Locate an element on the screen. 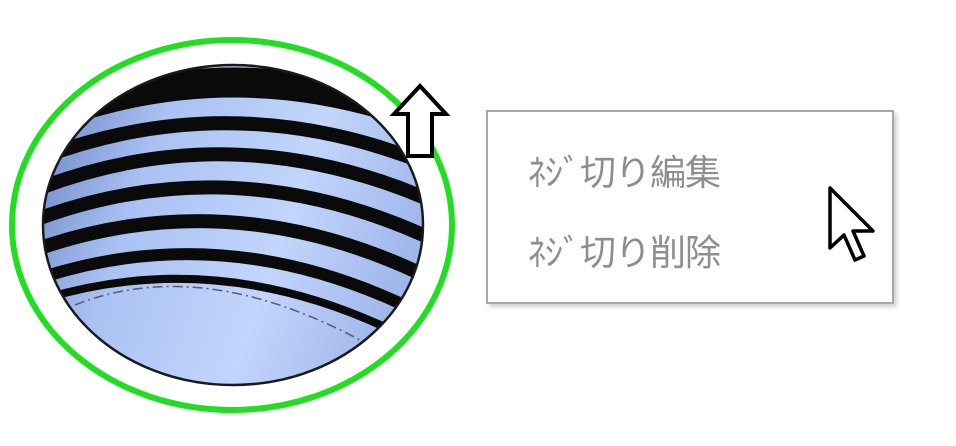 The width and height of the screenshot is (956, 446). menu-item-edit-thread: ﾈｼﾞ切り編集 is located at coordinates (624, 170).